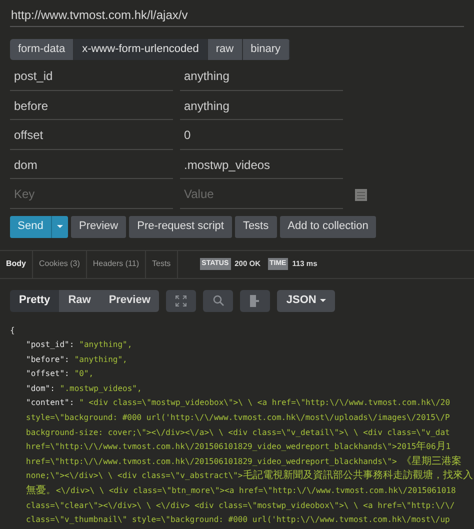 The height and width of the screenshot is (529, 474). Describe the element at coordinates (240, 505) in the screenshot. I see `json-string: class=\"clear\"><\/div>\ \ <\/div> <div class=\"mostwp_videobox\">\ \ <a href=\"http:\/\/` at that location.